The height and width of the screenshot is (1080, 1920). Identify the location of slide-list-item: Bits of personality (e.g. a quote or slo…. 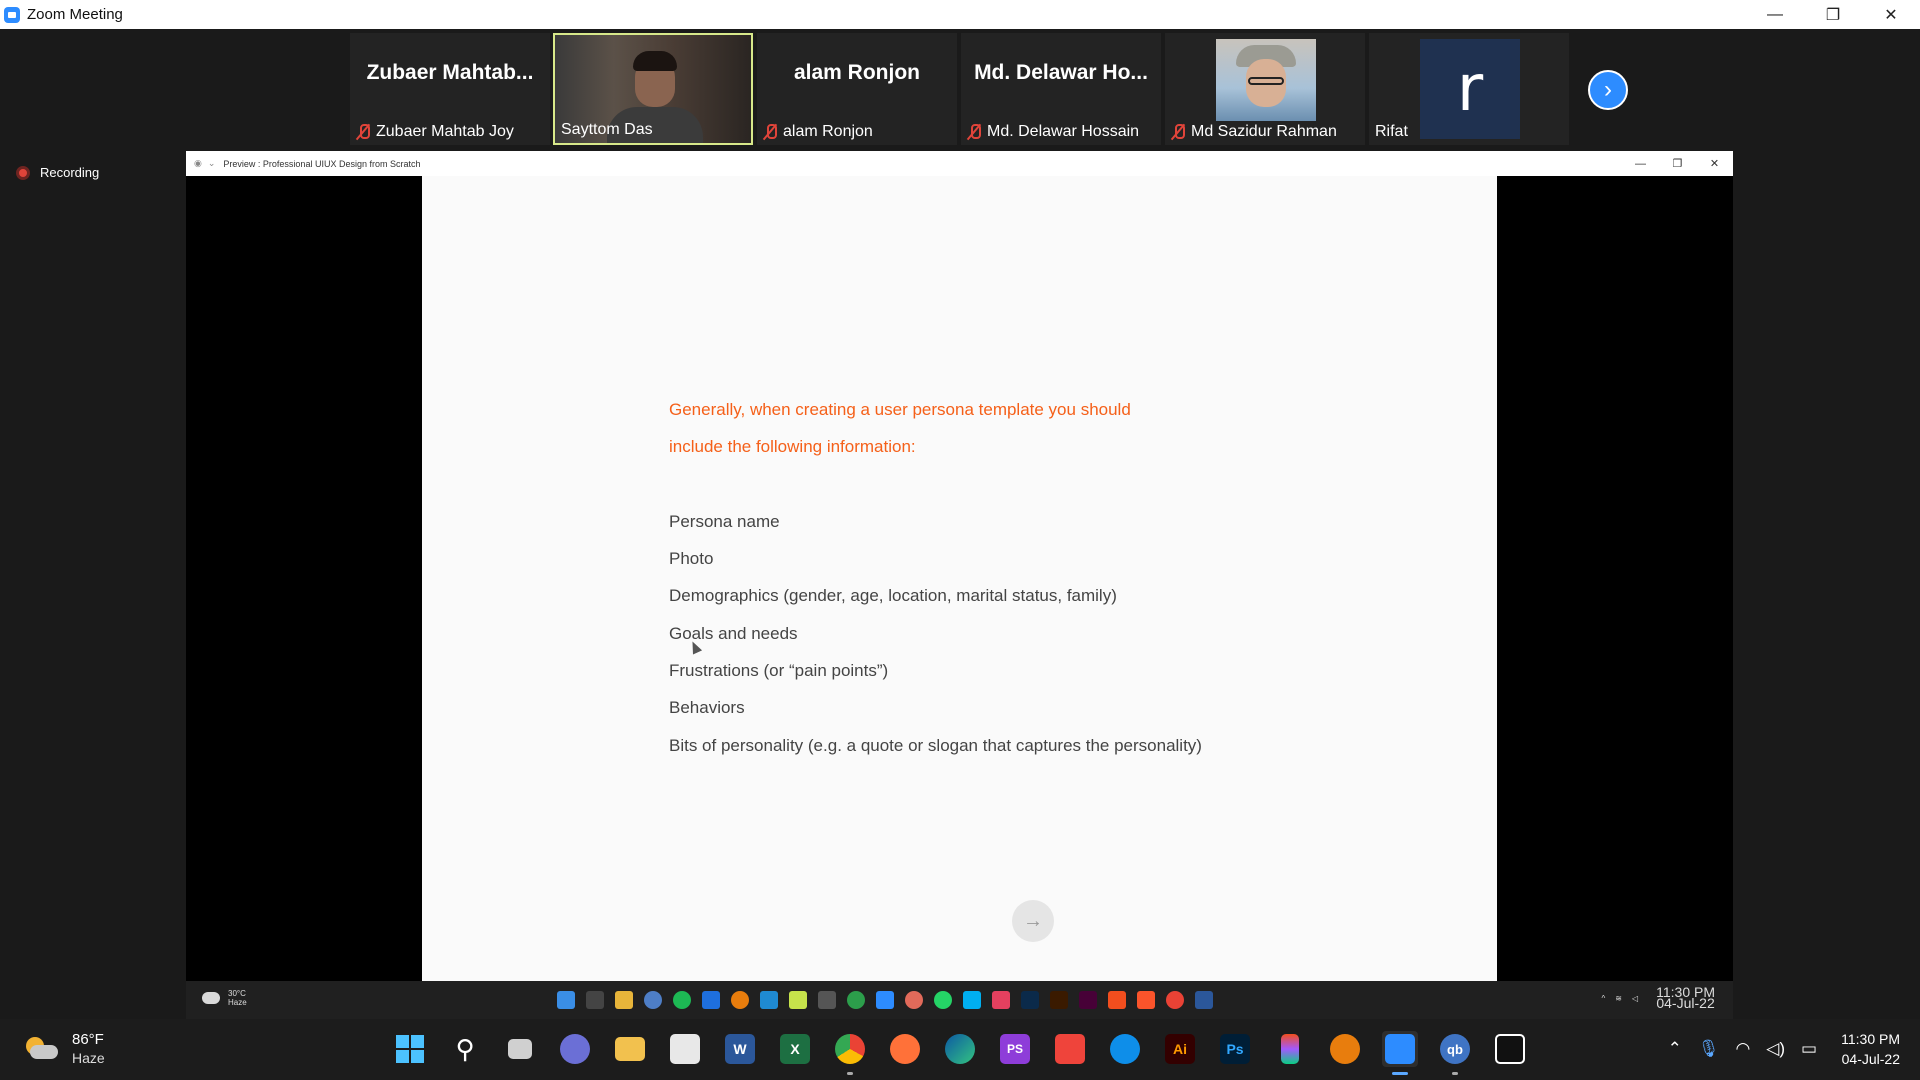
(935, 745).